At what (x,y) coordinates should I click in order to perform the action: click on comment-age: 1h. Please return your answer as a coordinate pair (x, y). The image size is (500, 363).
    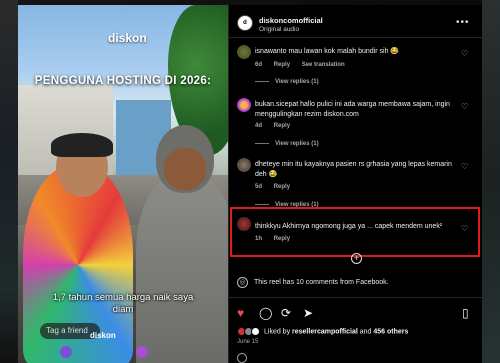
    Looking at the image, I should click on (259, 239).